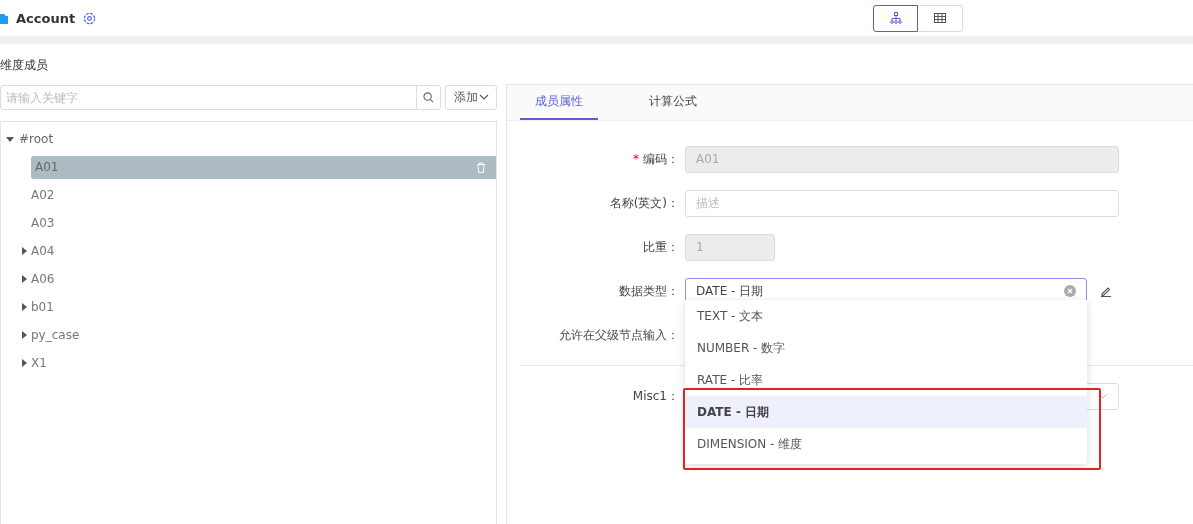 This screenshot has width=1193, height=524. What do you see at coordinates (644, 202) in the screenshot?
I see `field-label: 名称(英文)：` at bounding box center [644, 202].